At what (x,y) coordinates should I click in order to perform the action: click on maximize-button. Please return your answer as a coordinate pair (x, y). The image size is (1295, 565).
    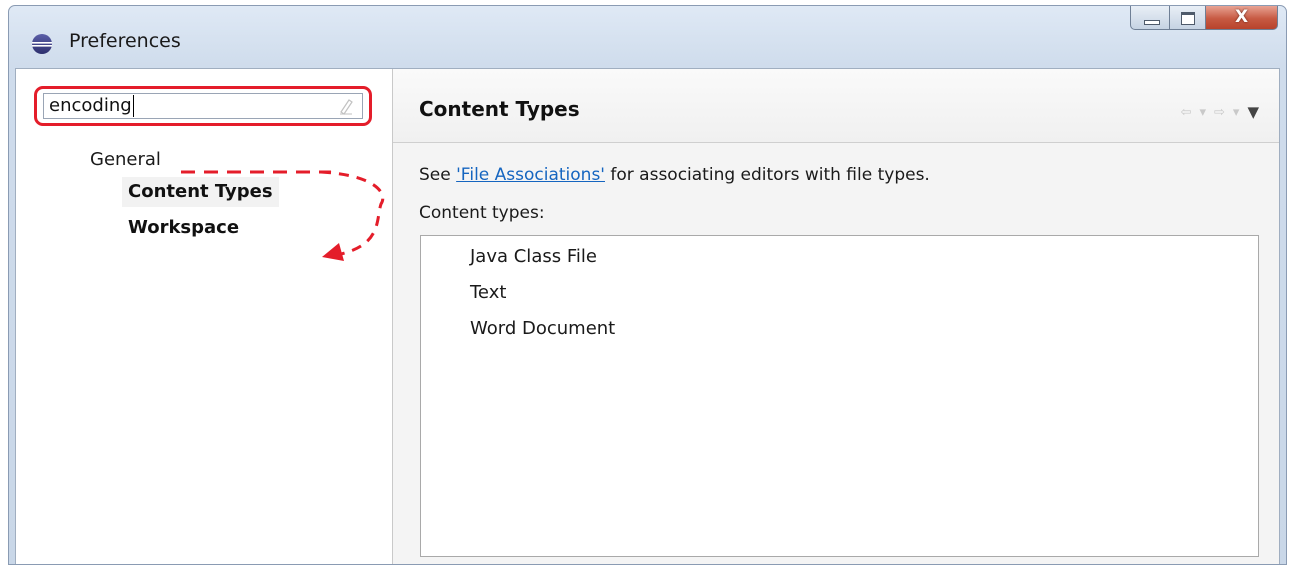
    Looking at the image, I should click on (1188, 18).